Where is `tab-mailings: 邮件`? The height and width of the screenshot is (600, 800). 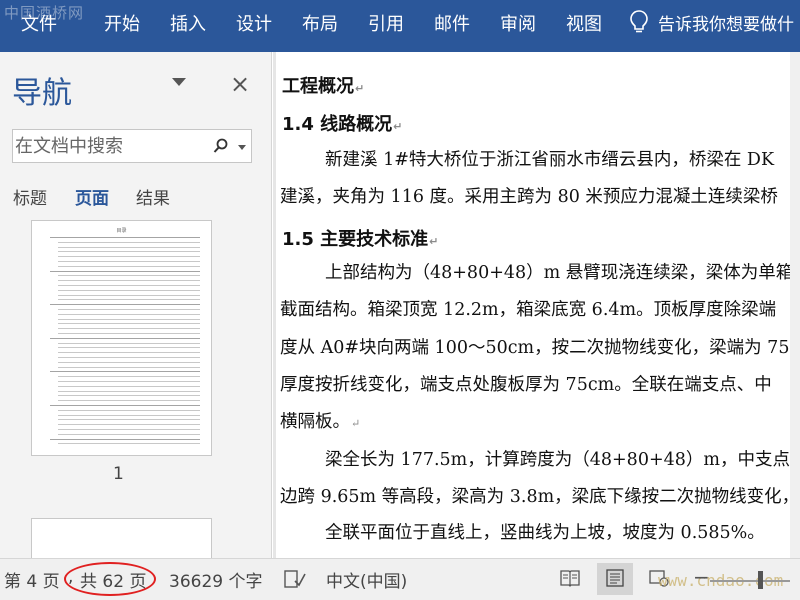
tab-mailings: 邮件 is located at coordinates (452, 23).